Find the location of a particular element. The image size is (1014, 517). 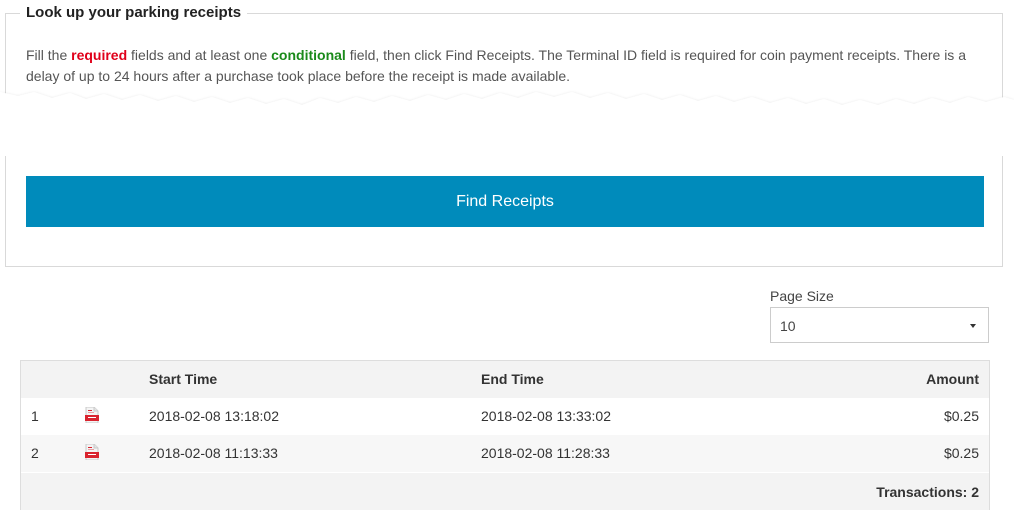

start-time-cell: 2018-02-08 13:18:02 is located at coordinates (214, 416).